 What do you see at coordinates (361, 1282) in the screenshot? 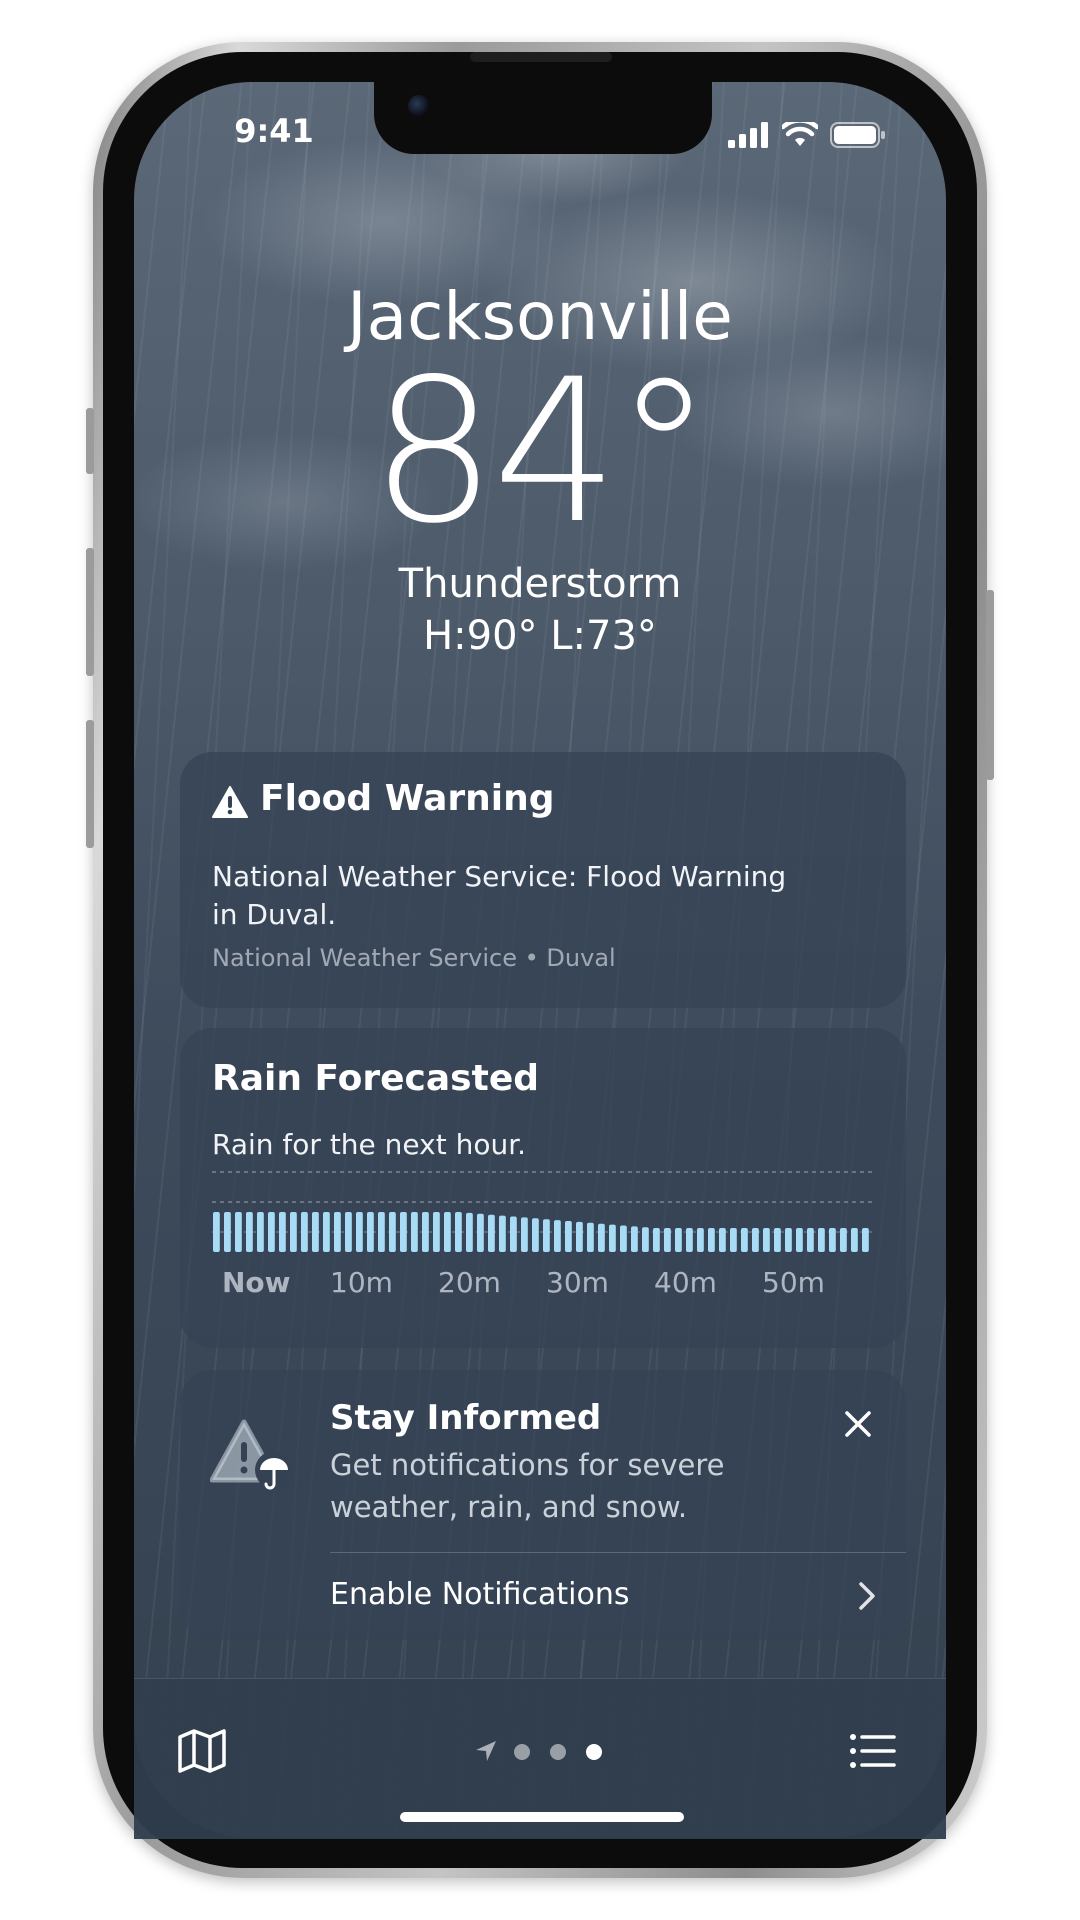
I see `axis-label-10m: 10m` at bounding box center [361, 1282].